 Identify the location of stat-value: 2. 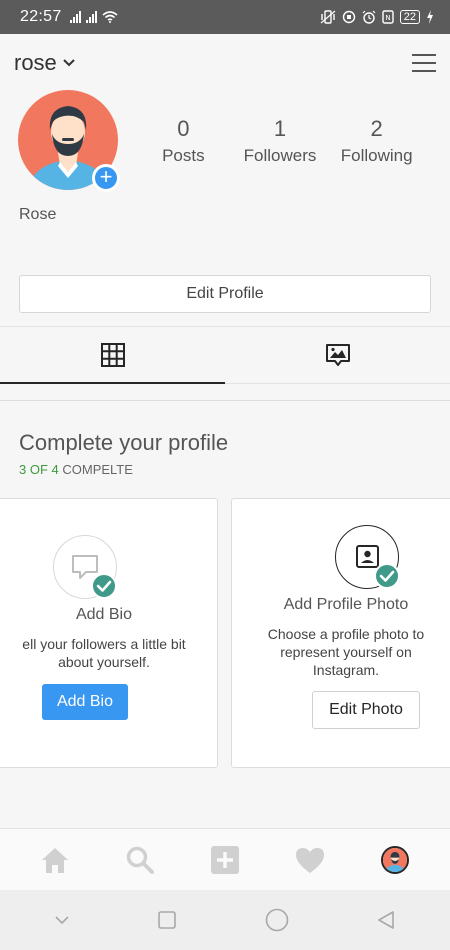
(376, 128).